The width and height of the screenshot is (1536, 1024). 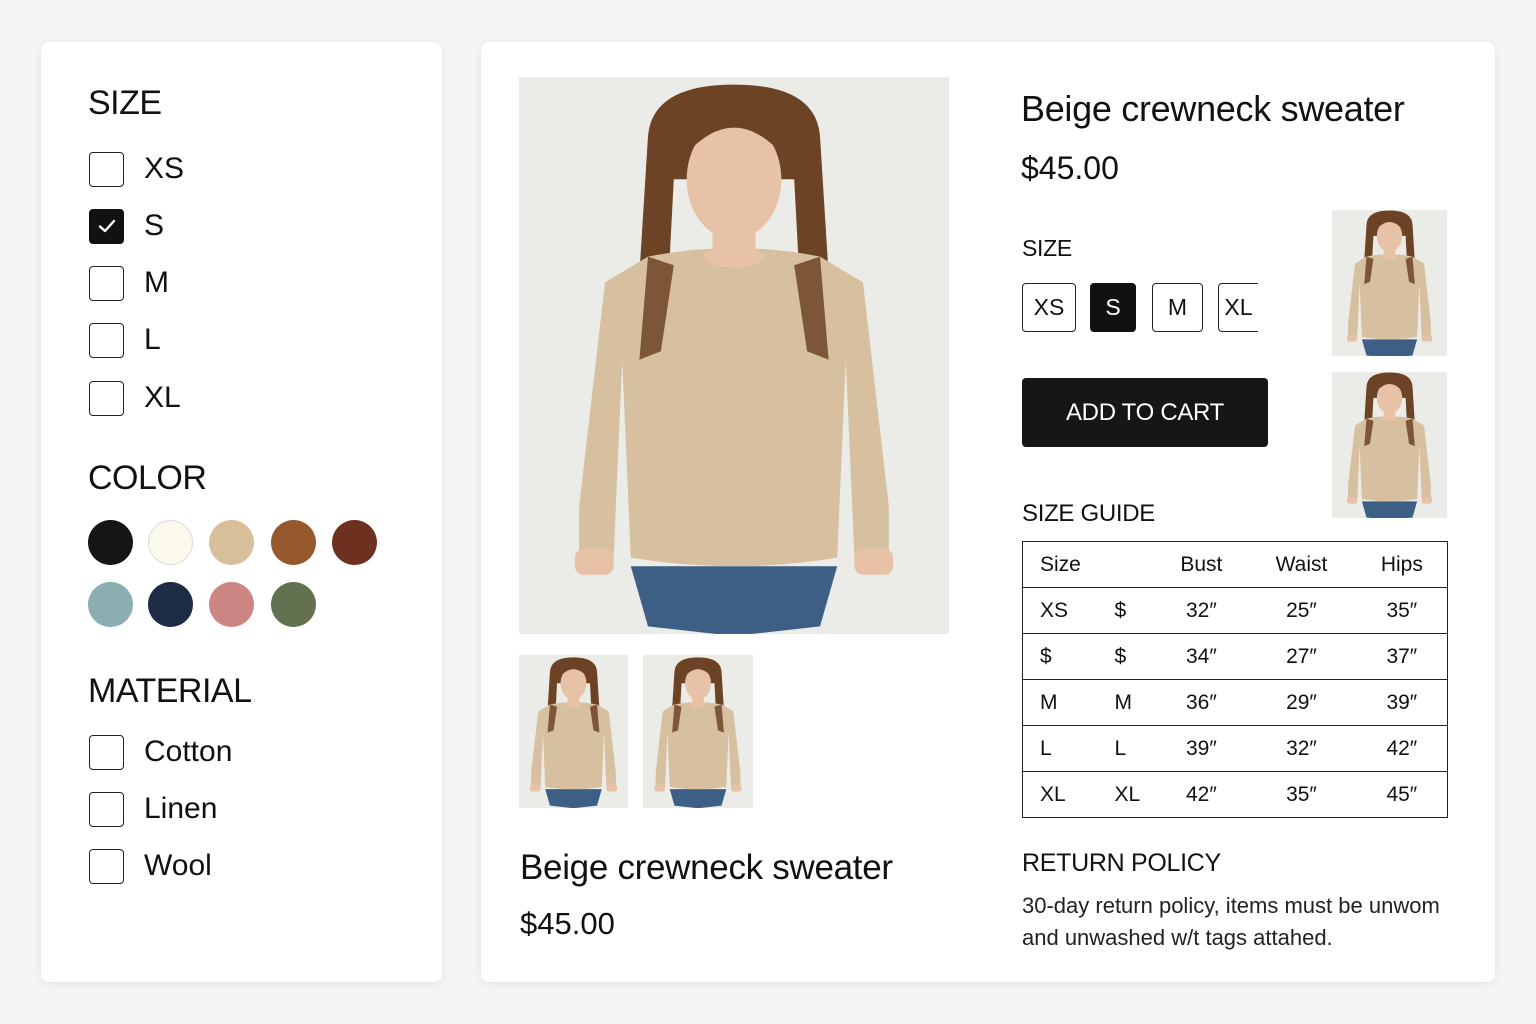 I want to click on product-price-bottom: $45.00, so click(x=567, y=923).